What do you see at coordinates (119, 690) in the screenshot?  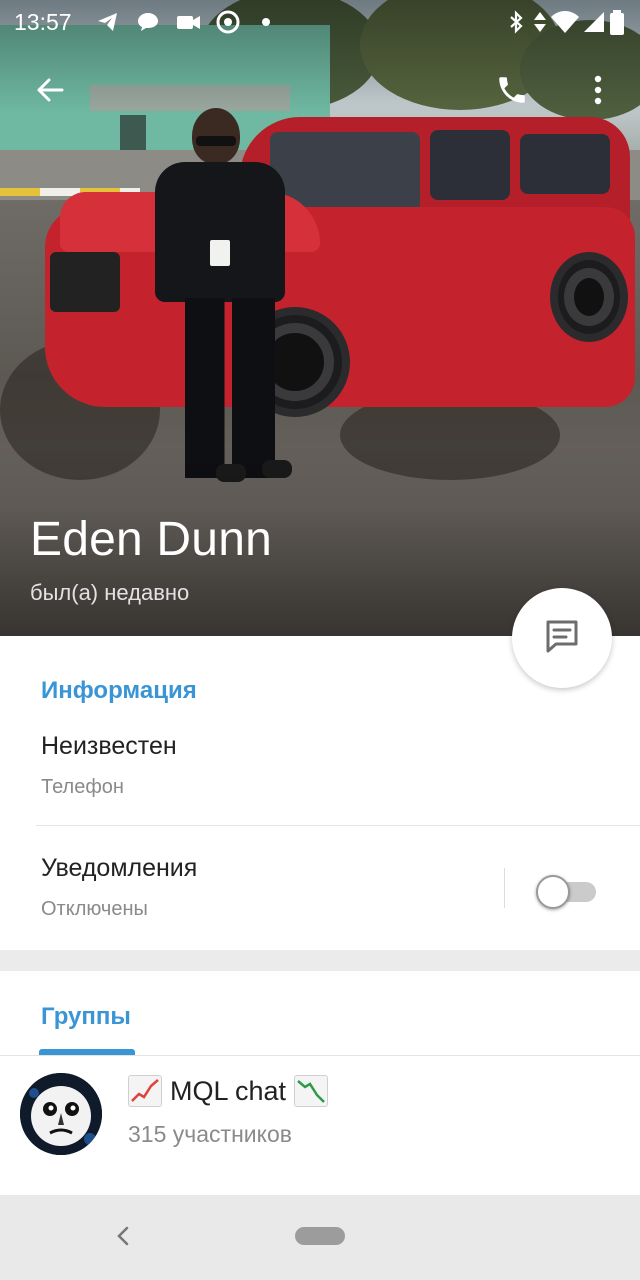 I see `info-title: Информация` at bounding box center [119, 690].